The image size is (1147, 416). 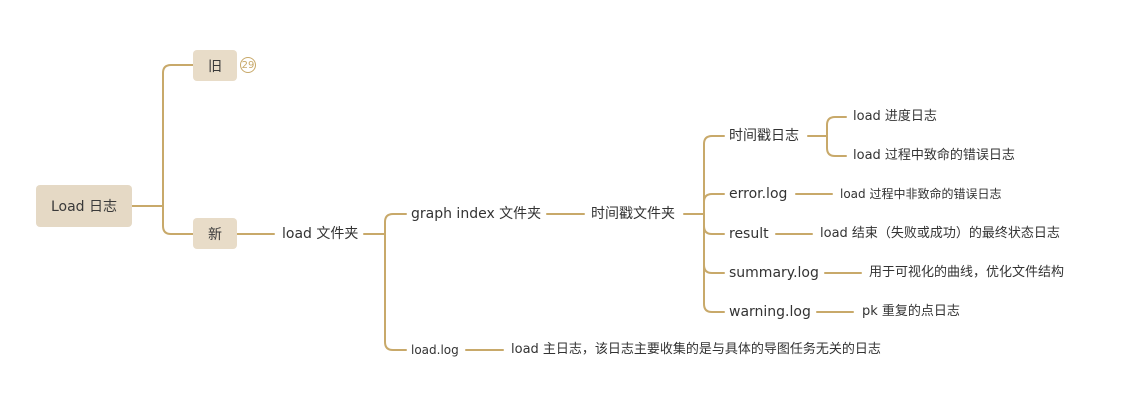 I want to click on collapsed-count-badge: 29, so click(x=248, y=65).